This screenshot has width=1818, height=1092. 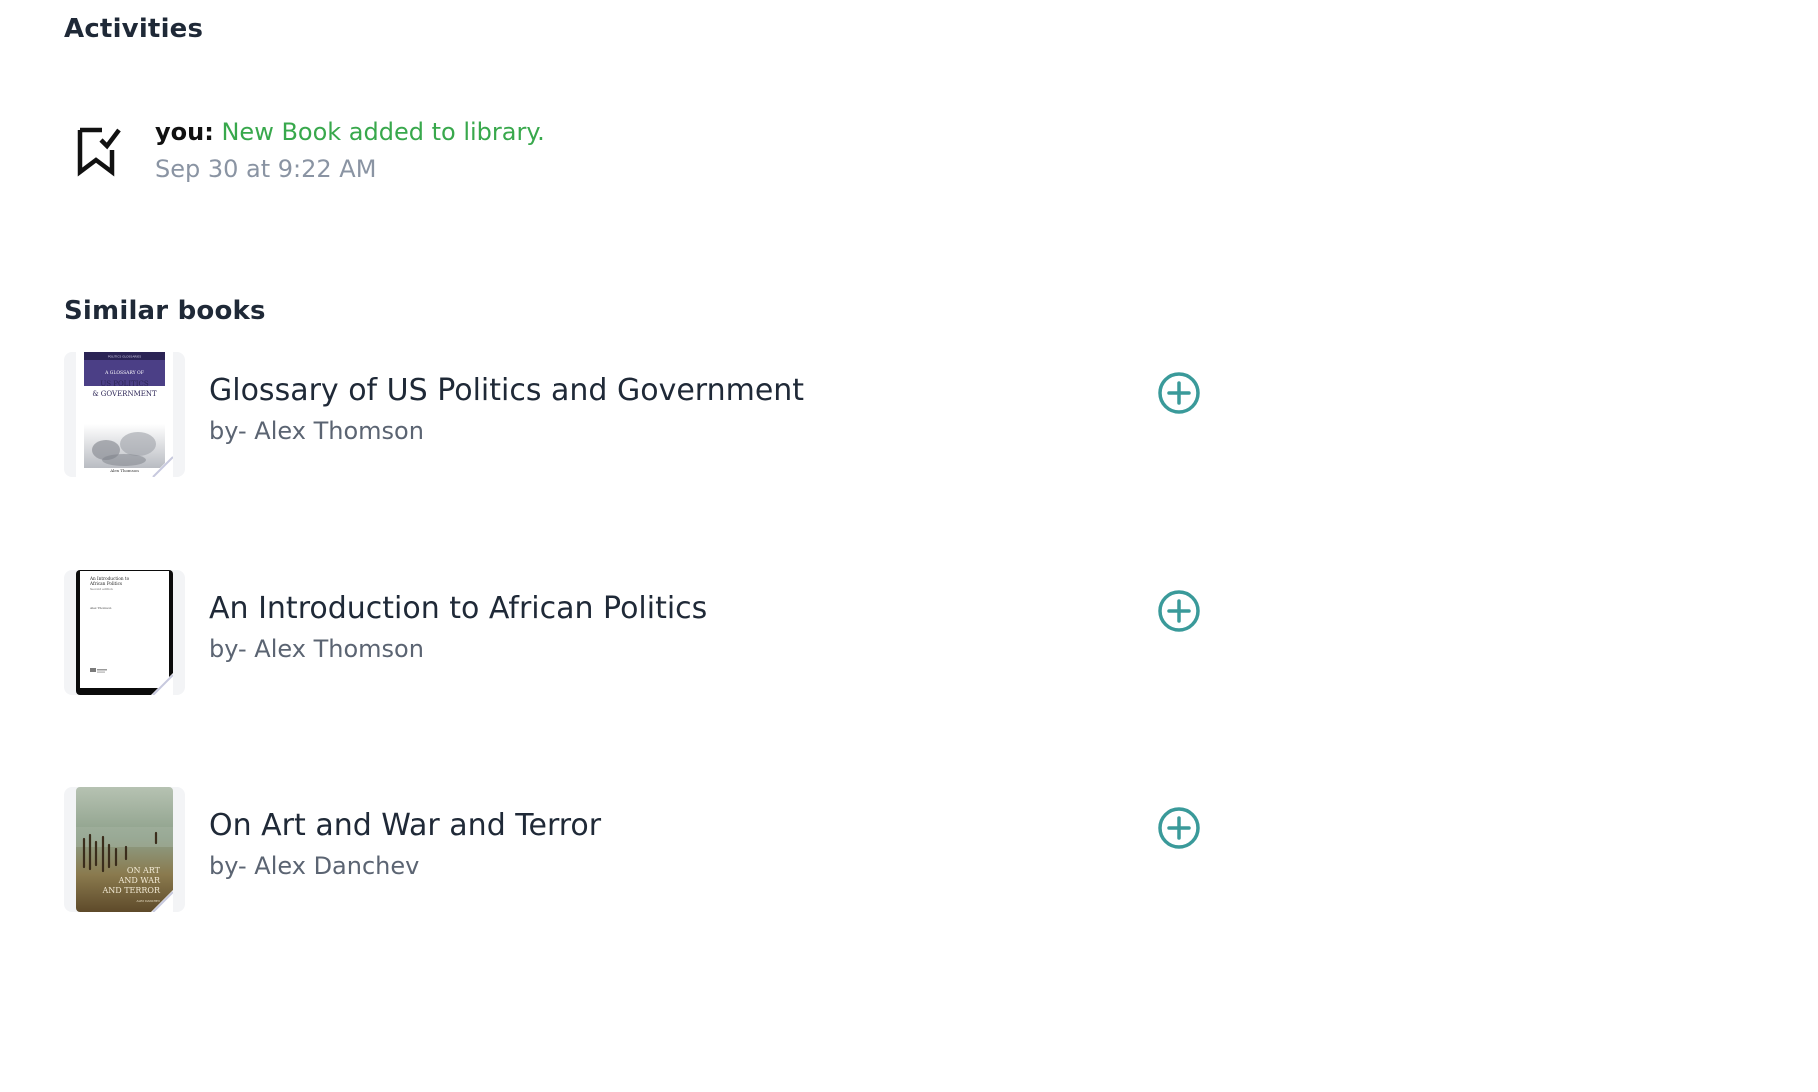 I want to click on activity-actor: you:, so click(x=184, y=132).